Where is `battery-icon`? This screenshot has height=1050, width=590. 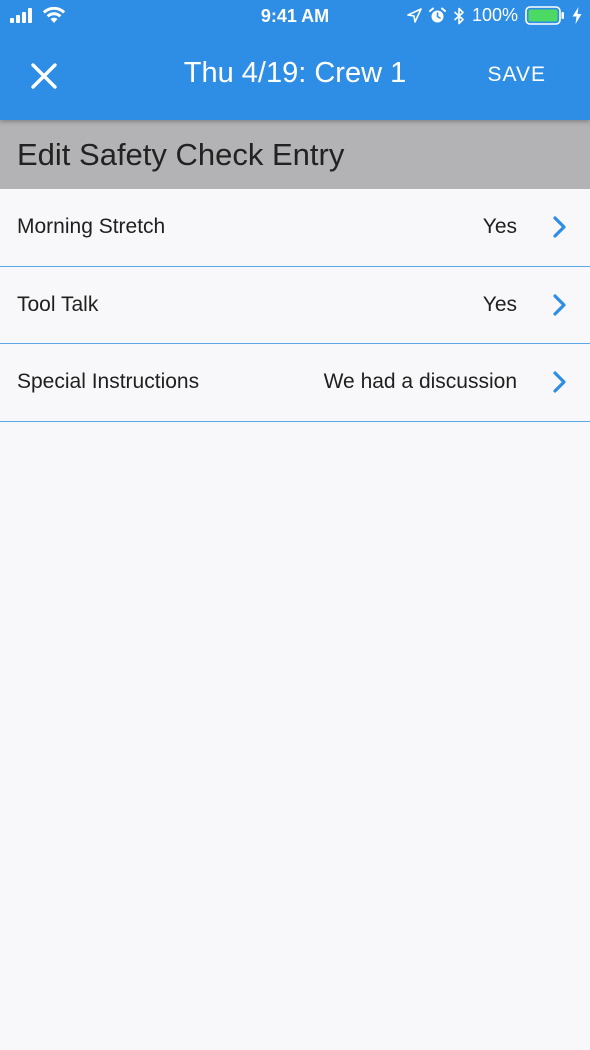 battery-icon is located at coordinates (544, 15).